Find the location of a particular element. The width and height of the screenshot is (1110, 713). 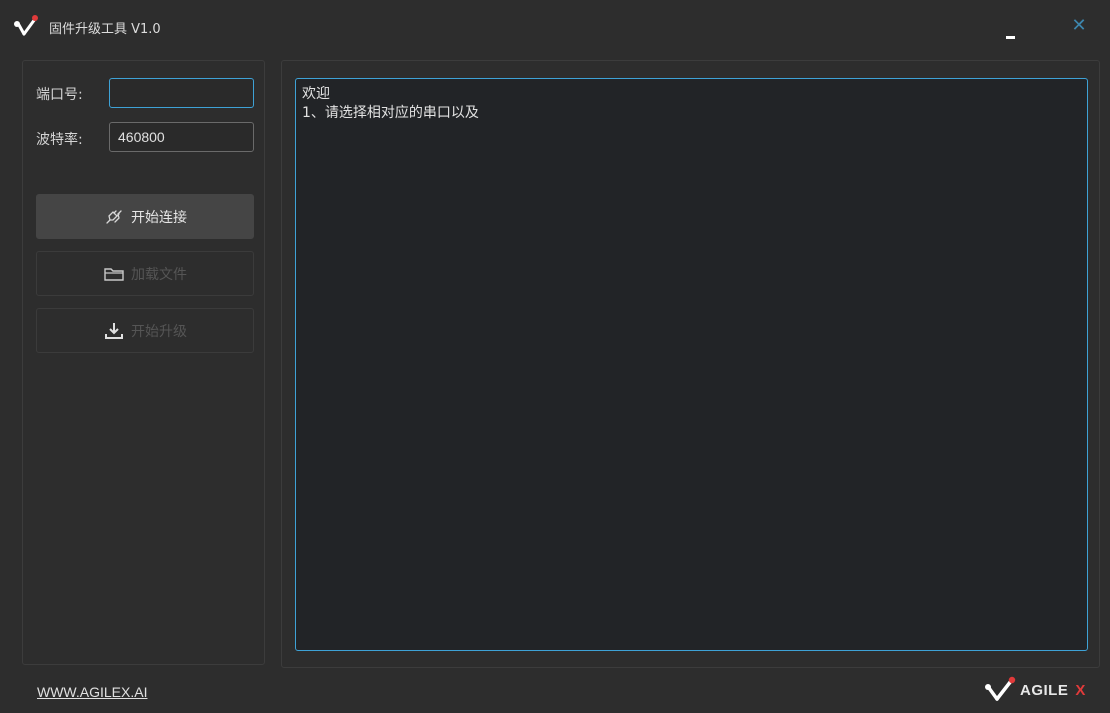

app-logo-icon is located at coordinates (26, 25).